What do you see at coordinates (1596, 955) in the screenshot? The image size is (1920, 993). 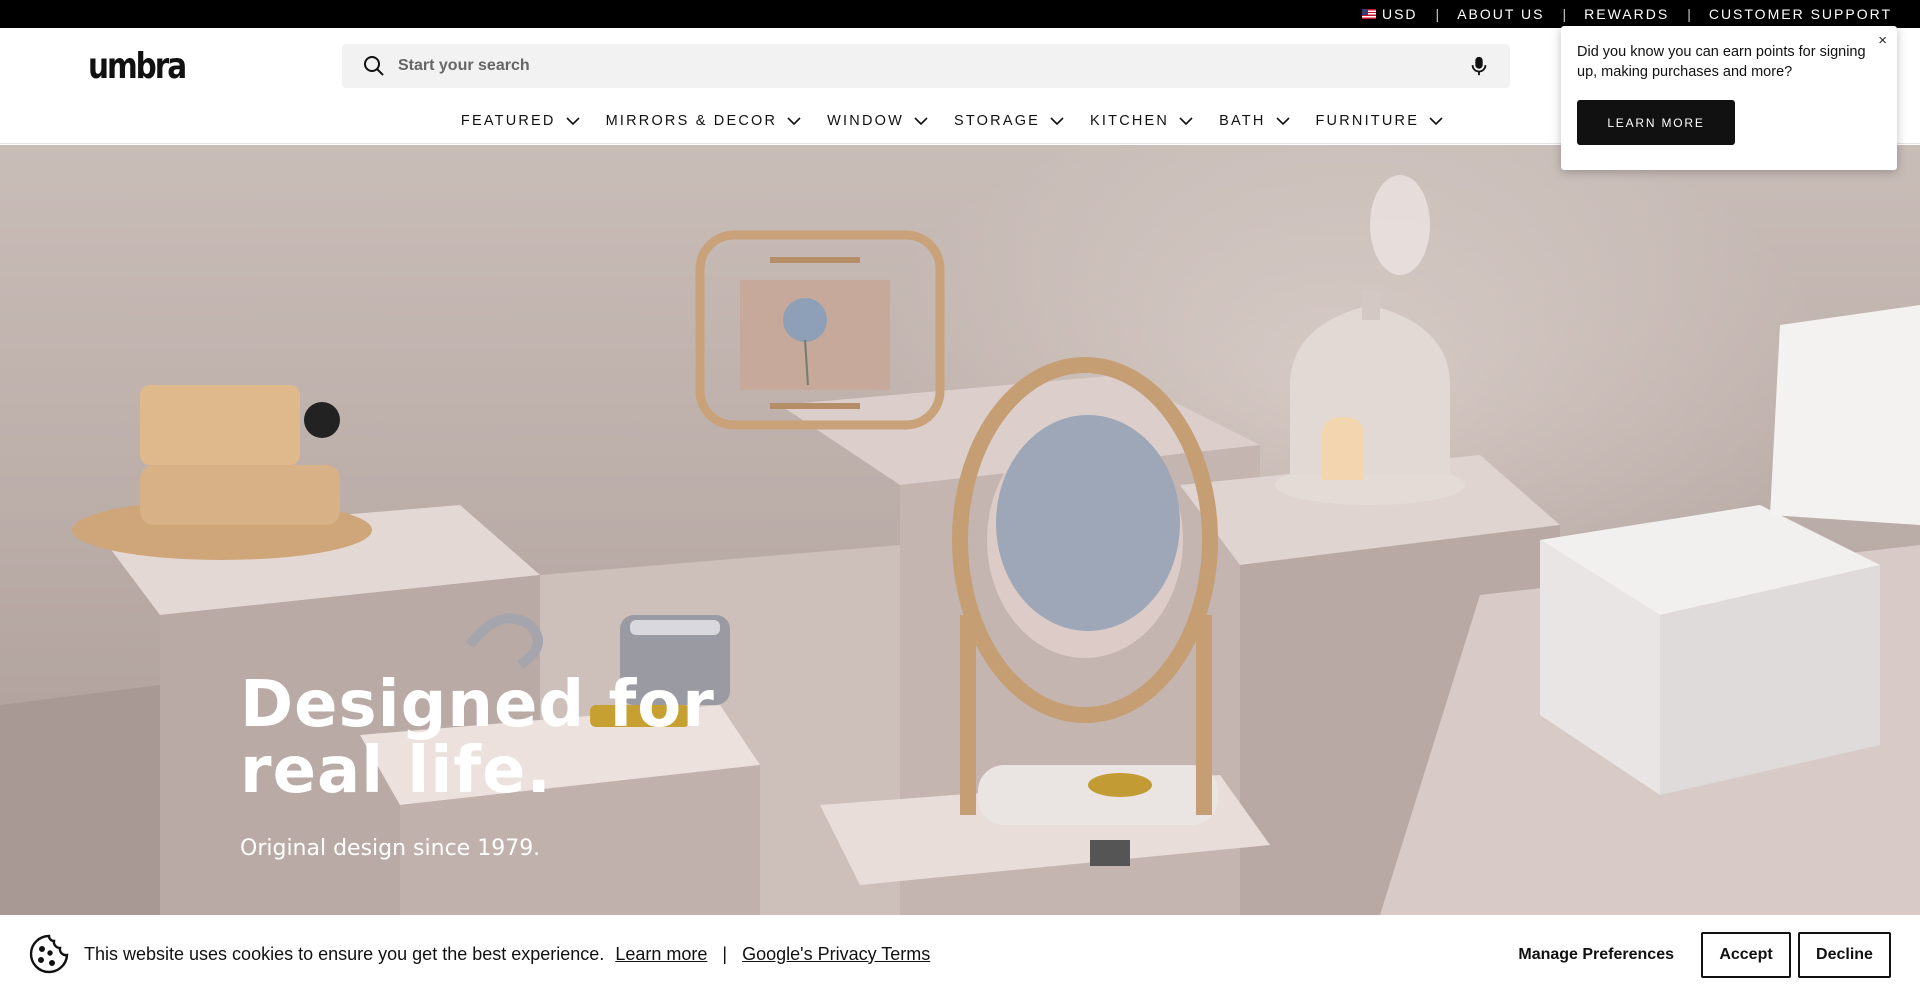 I see `manage-preferences-button: Manage Preferences` at bounding box center [1596, 955].